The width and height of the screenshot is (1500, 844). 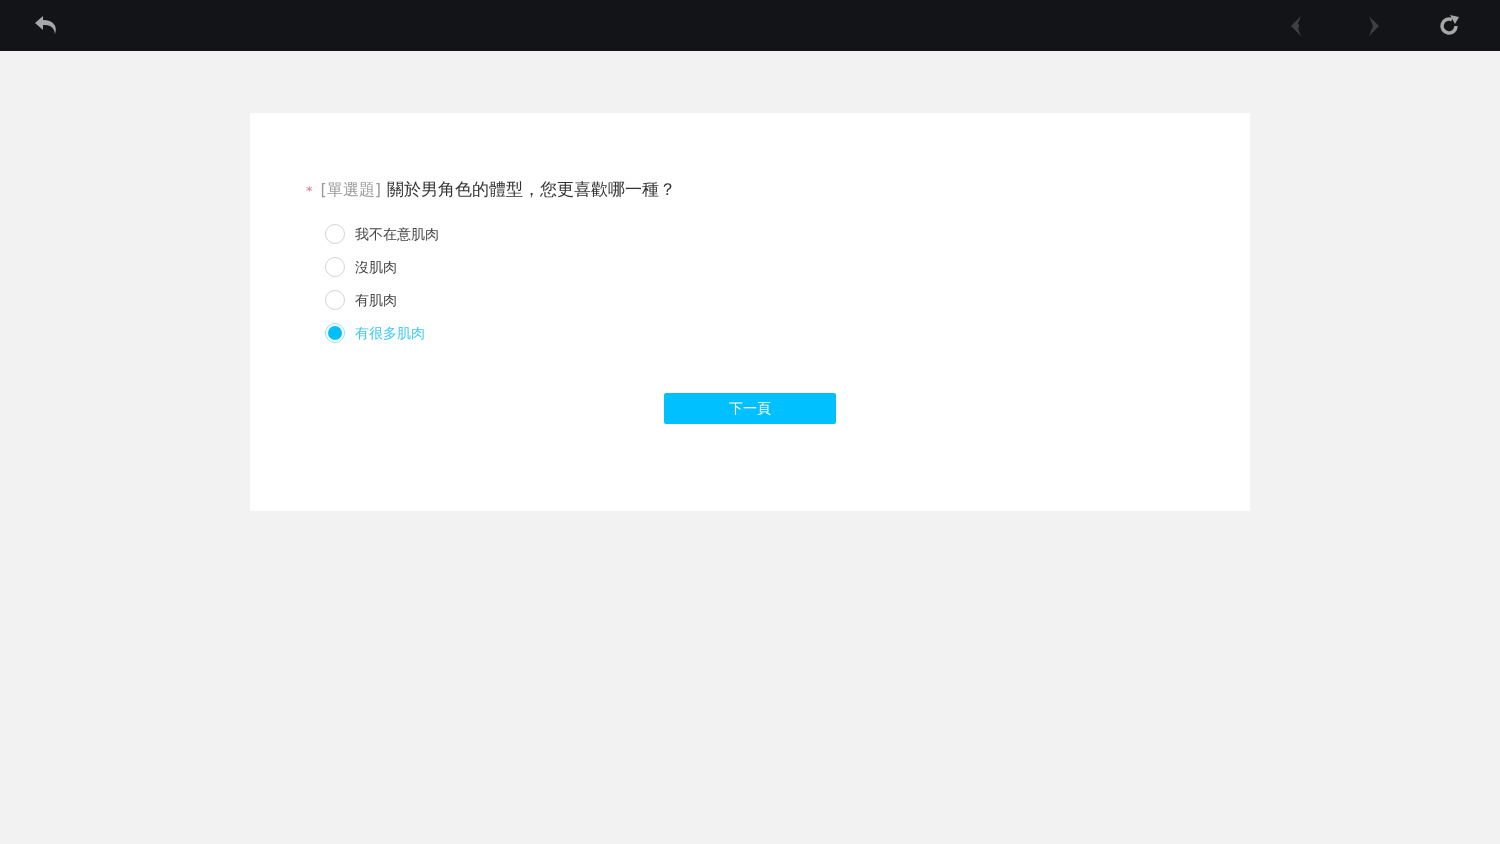 I want to click on refresh-icon, so click(x=1449, y=25).